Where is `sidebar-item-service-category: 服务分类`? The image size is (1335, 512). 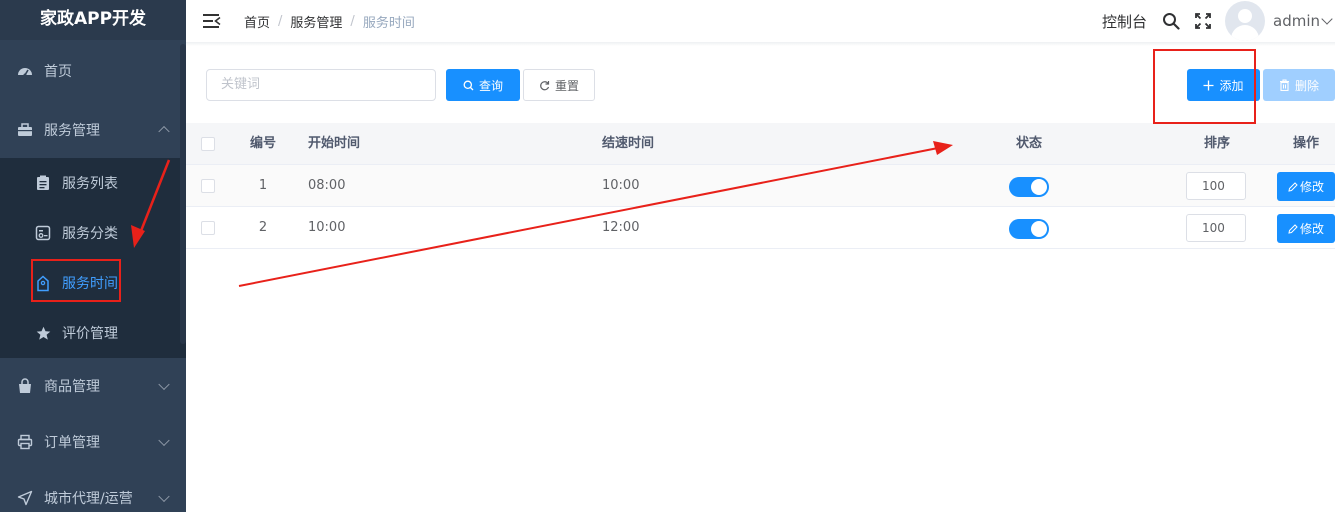
sidebar-item-service-category: 服务分类 is located at coordinates (93, 233).